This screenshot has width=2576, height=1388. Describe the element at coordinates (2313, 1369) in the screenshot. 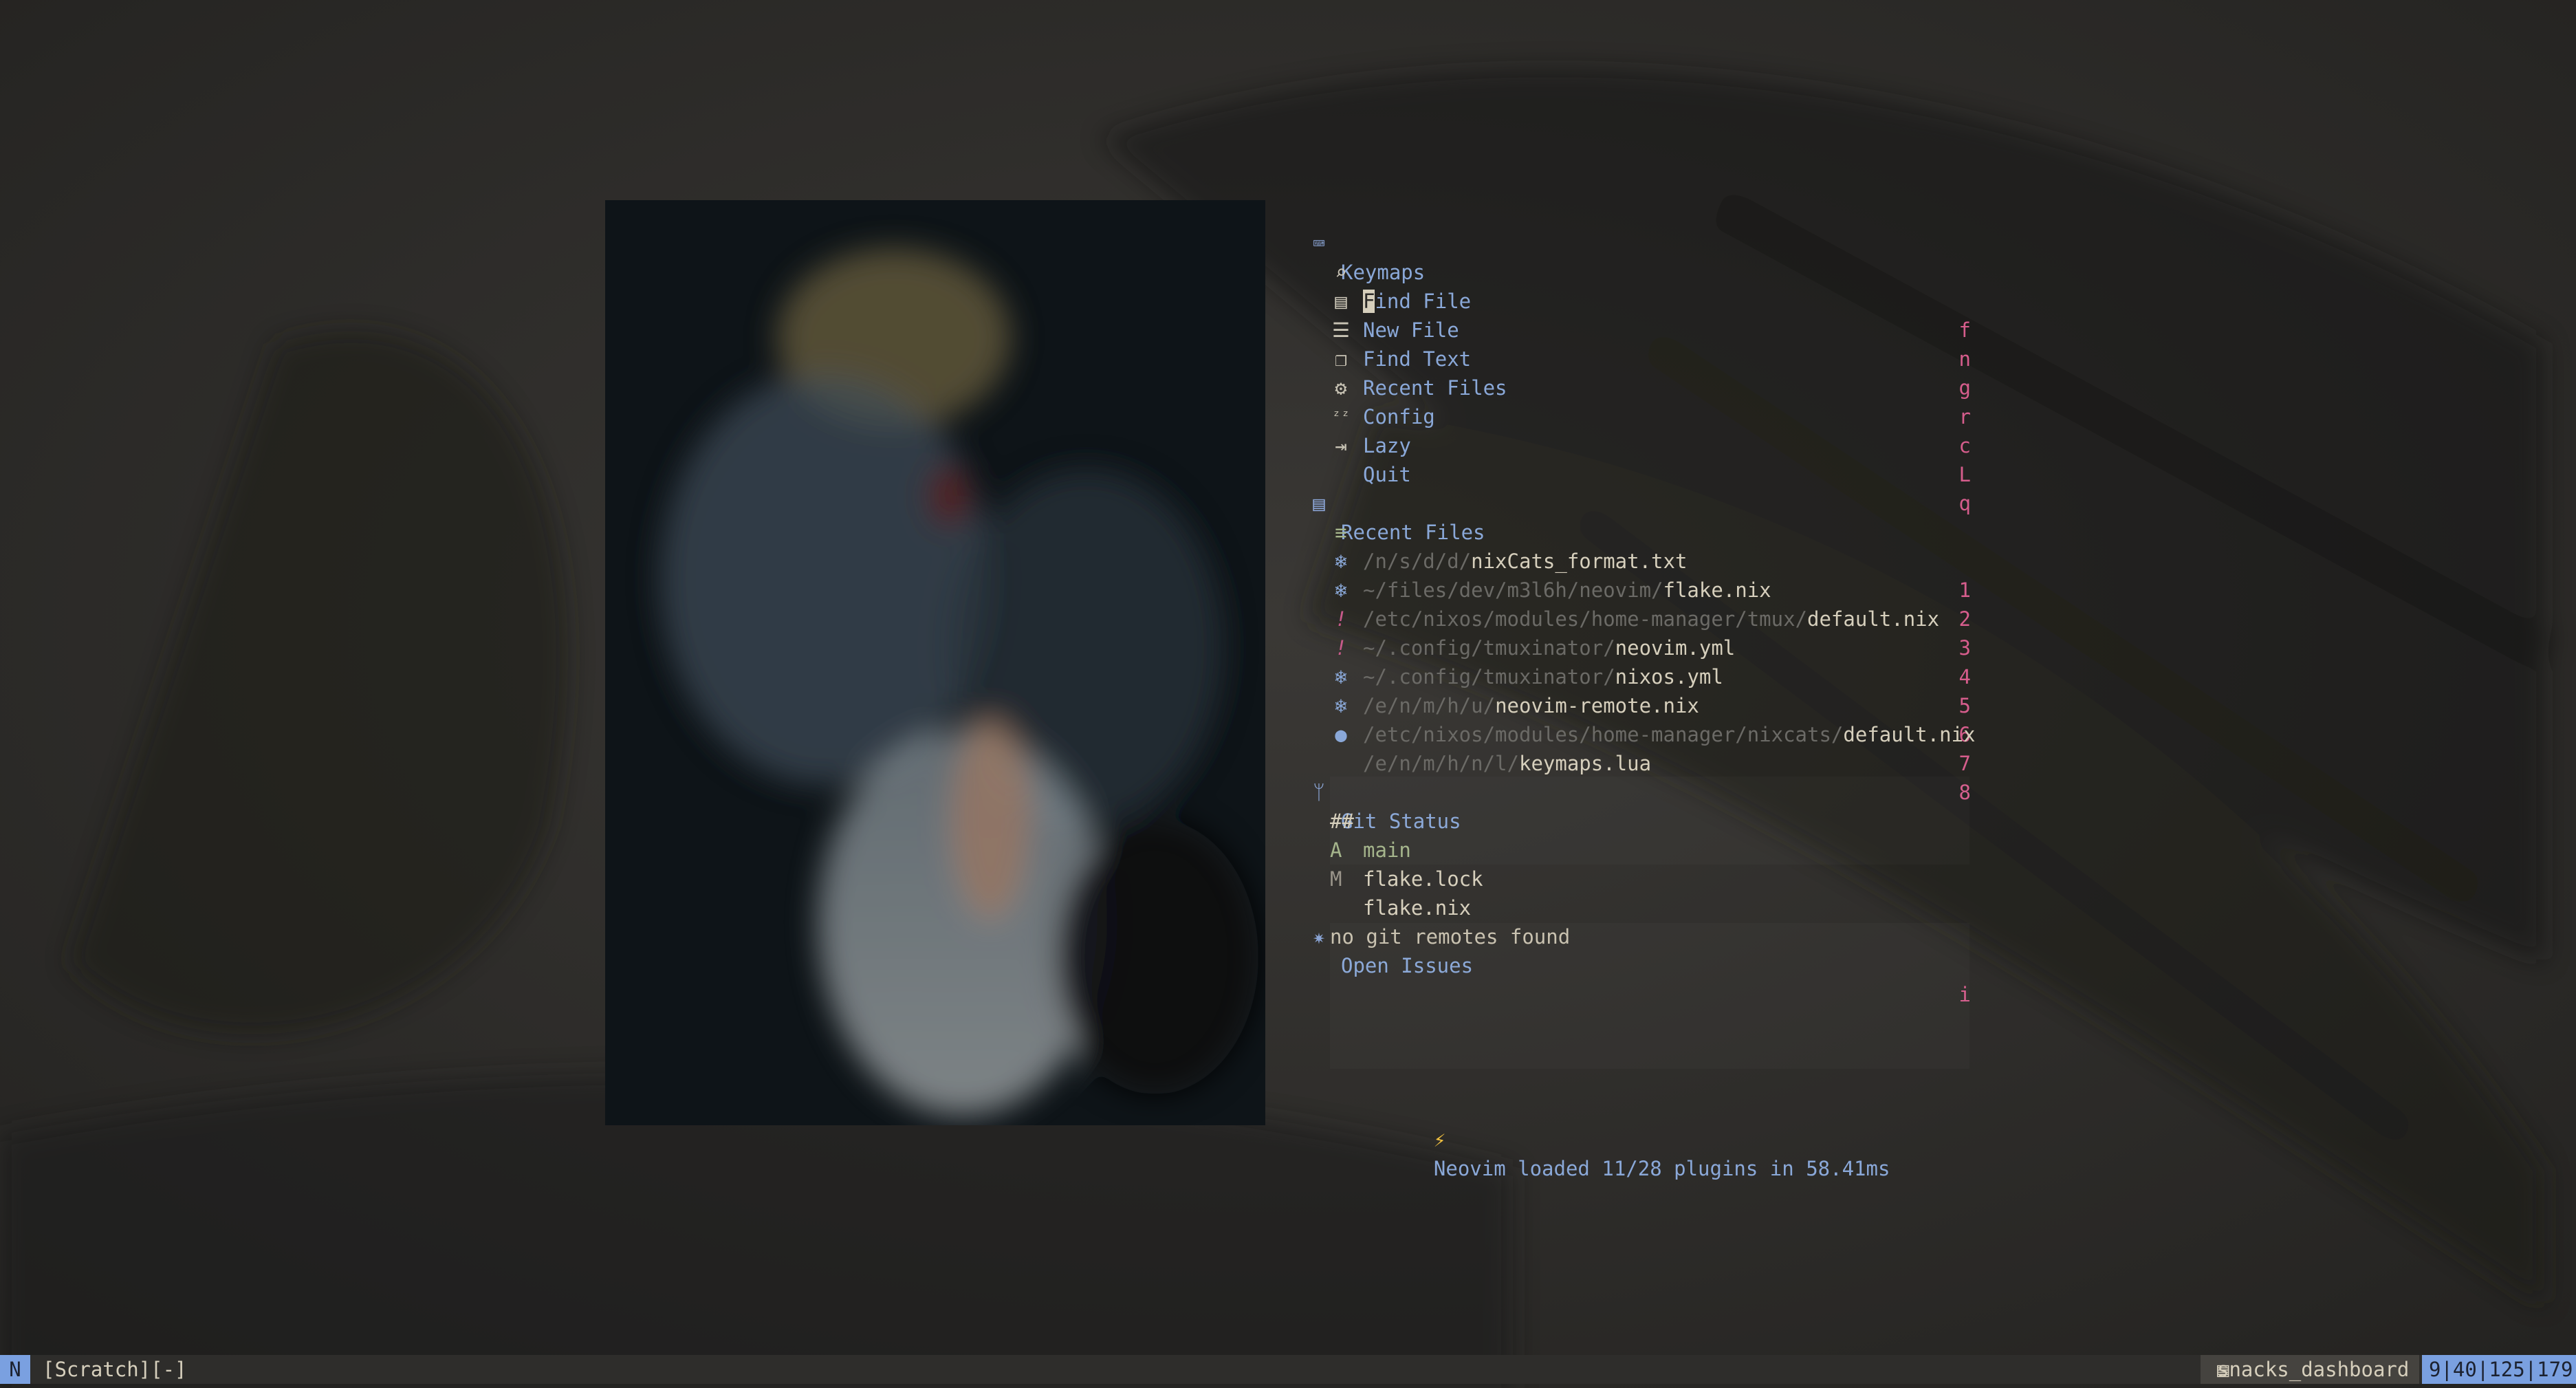

I see `filetype-label: snacks_dashboard` at that location.